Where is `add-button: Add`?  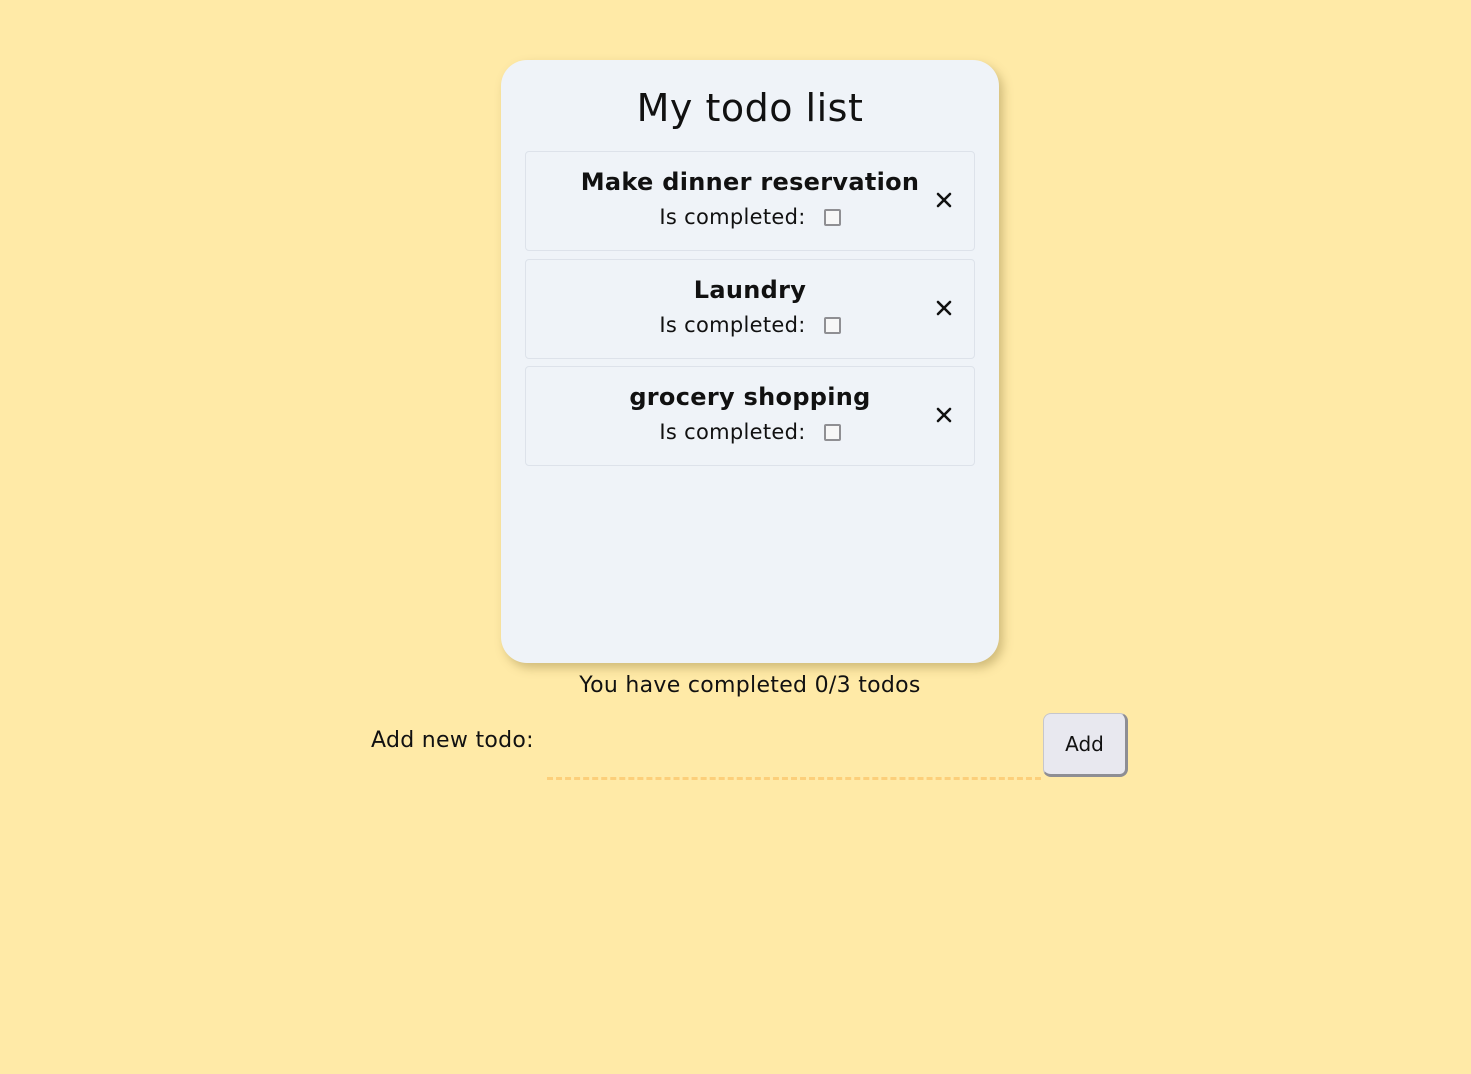
add-button: Add is located at coordinates (1085, 745).